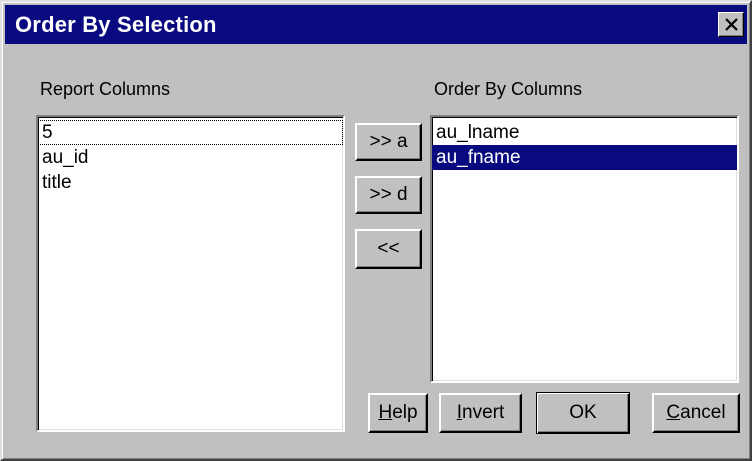 This screenshot has height=461, width=752. What do you see at coordinates (703, 412) in the screenshot?
I see `cancel-label: ancel` at bounding box center [703, 412].